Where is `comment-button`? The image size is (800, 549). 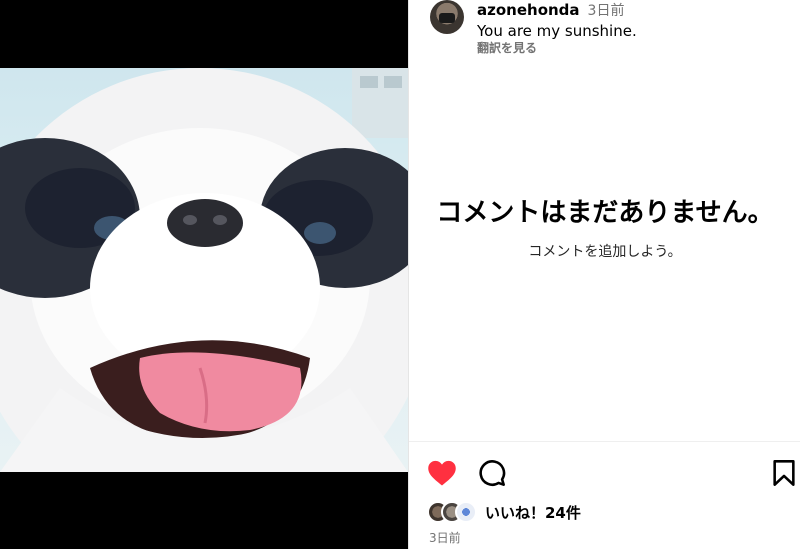
comment-button is located at coordinates (492, 473).